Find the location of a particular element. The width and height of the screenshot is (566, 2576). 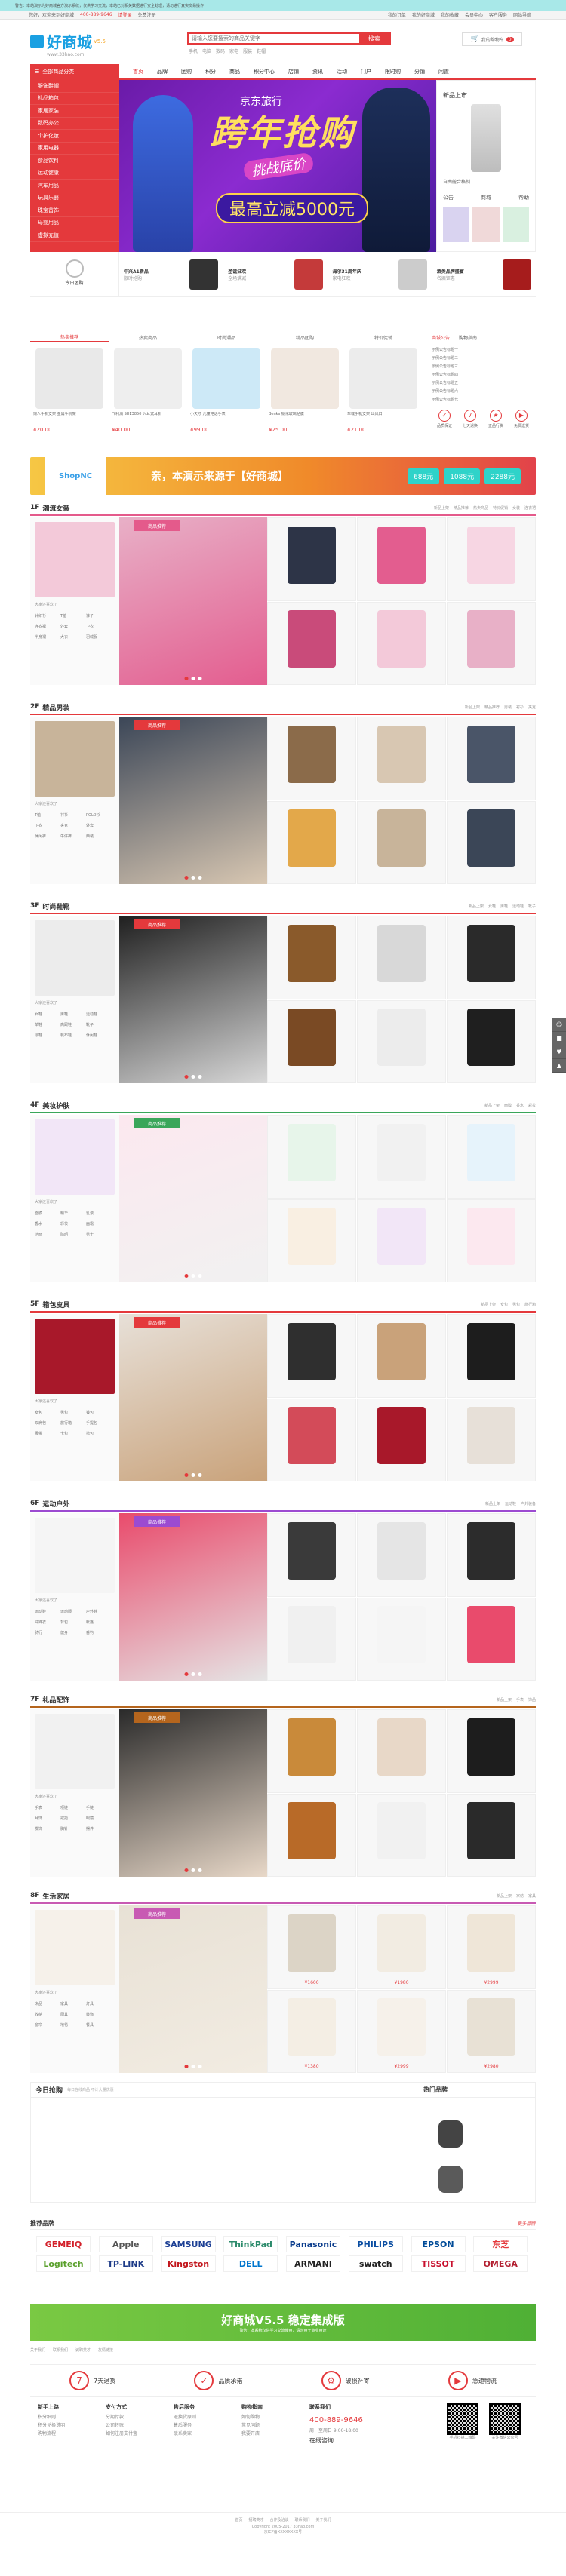

floor-product-cell: ¥1380 is located at coordinates (312, 2031).